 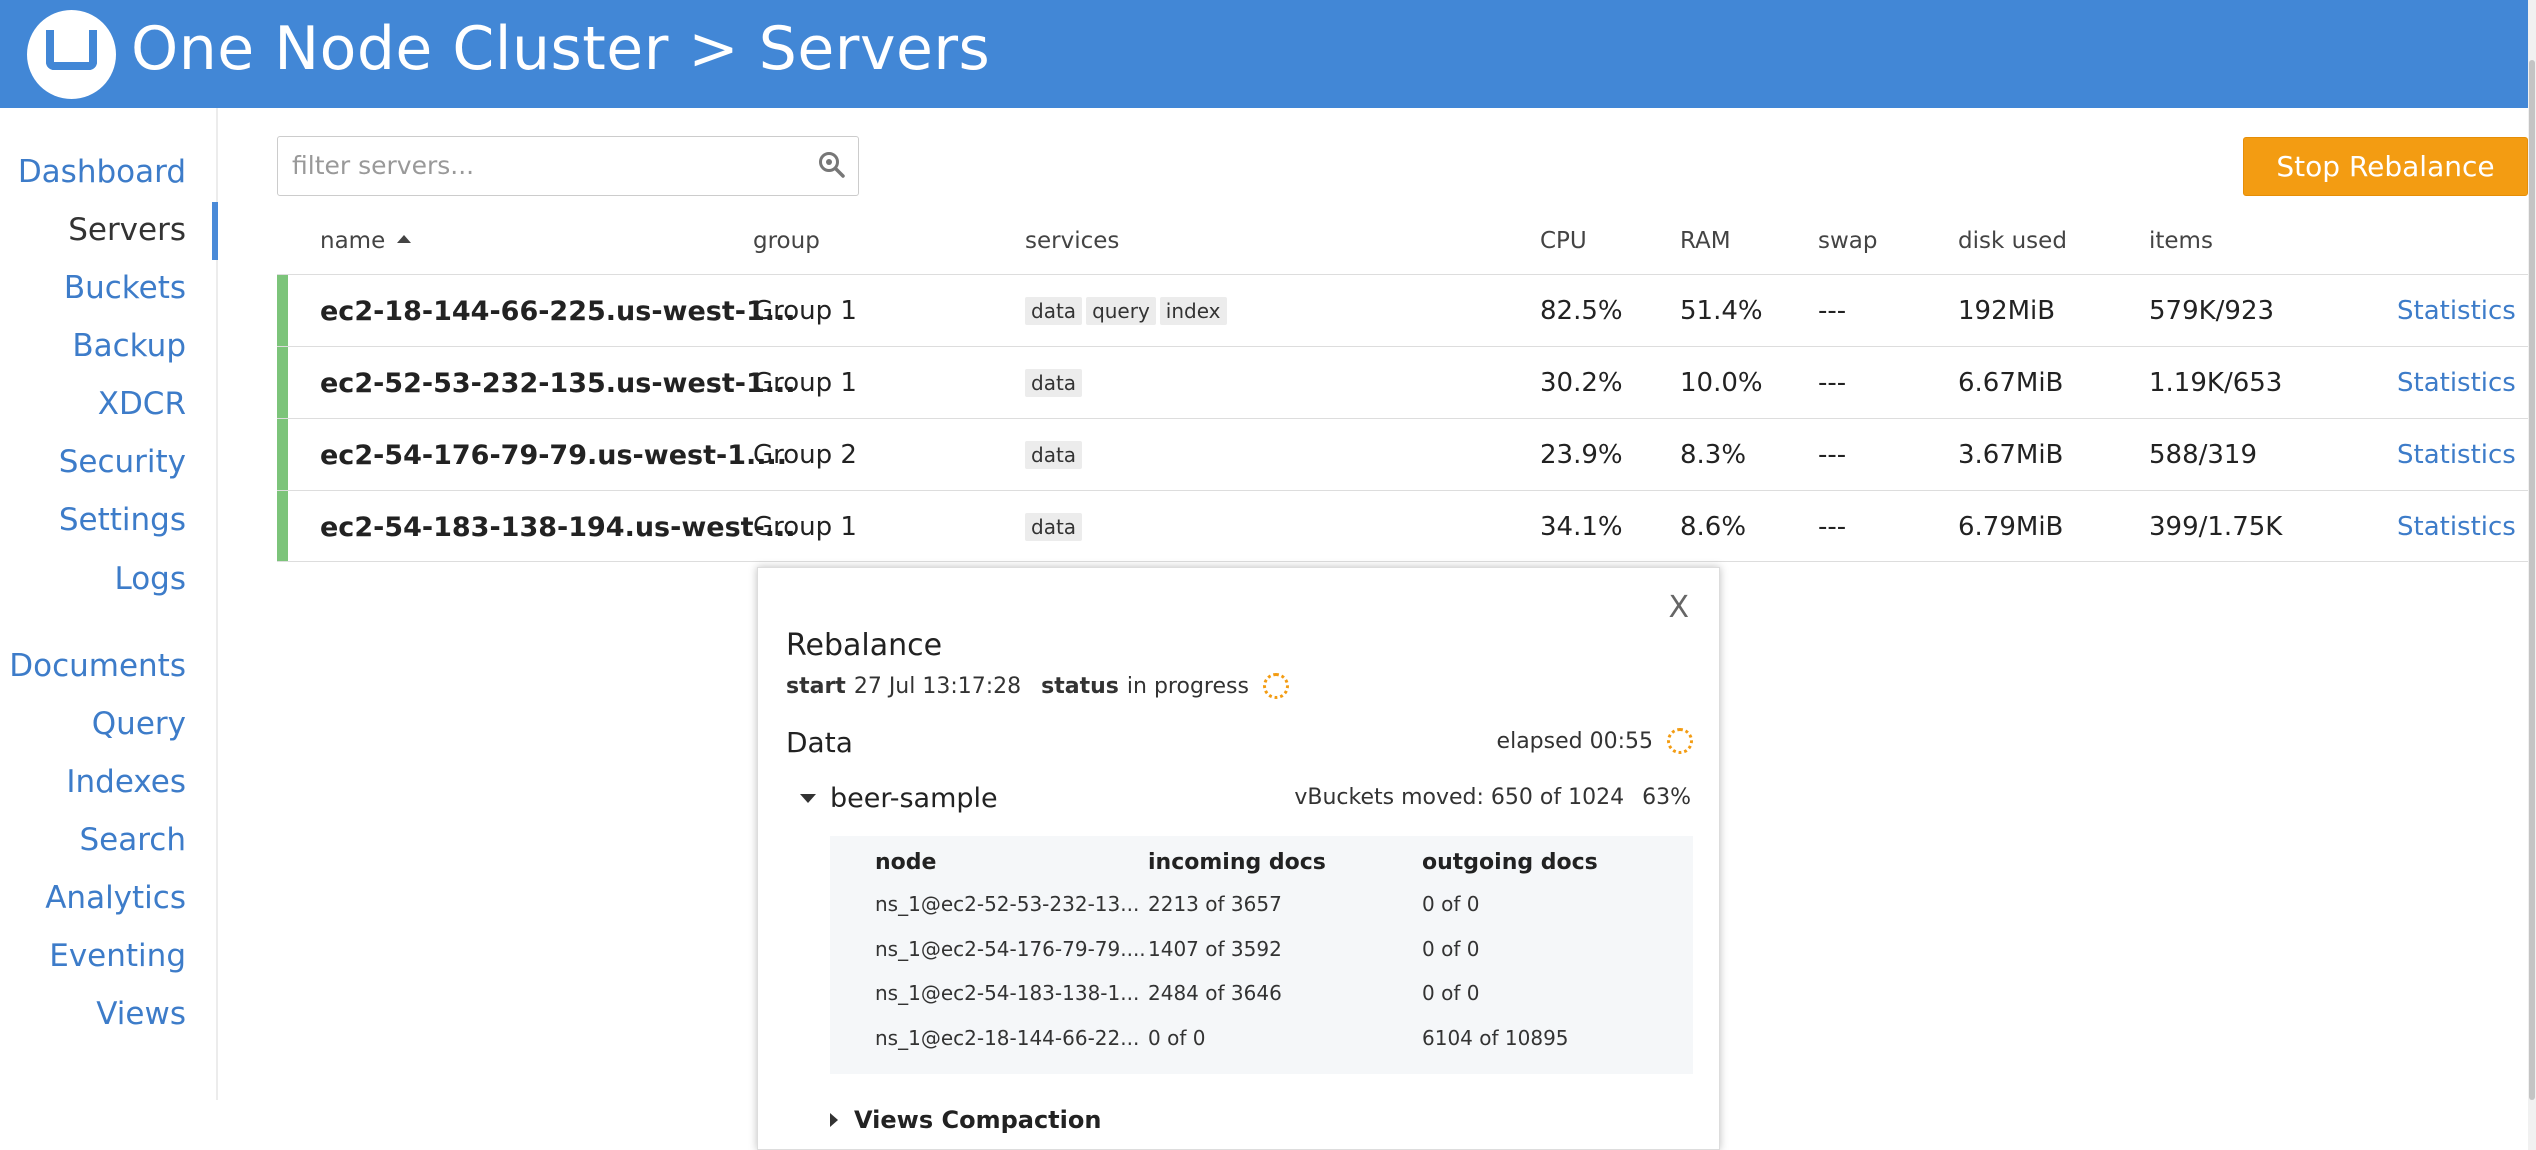 I want to click on server-items: 1.19K/653, so click(x=2216, y=383).